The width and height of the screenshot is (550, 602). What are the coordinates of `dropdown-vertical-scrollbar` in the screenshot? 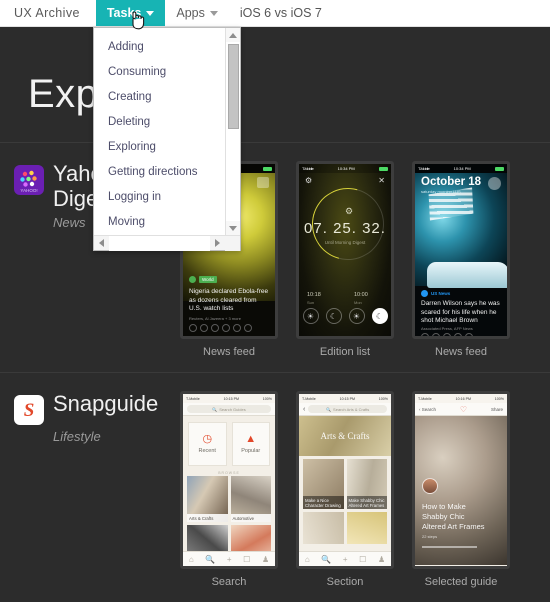 It's located at (232, 131).